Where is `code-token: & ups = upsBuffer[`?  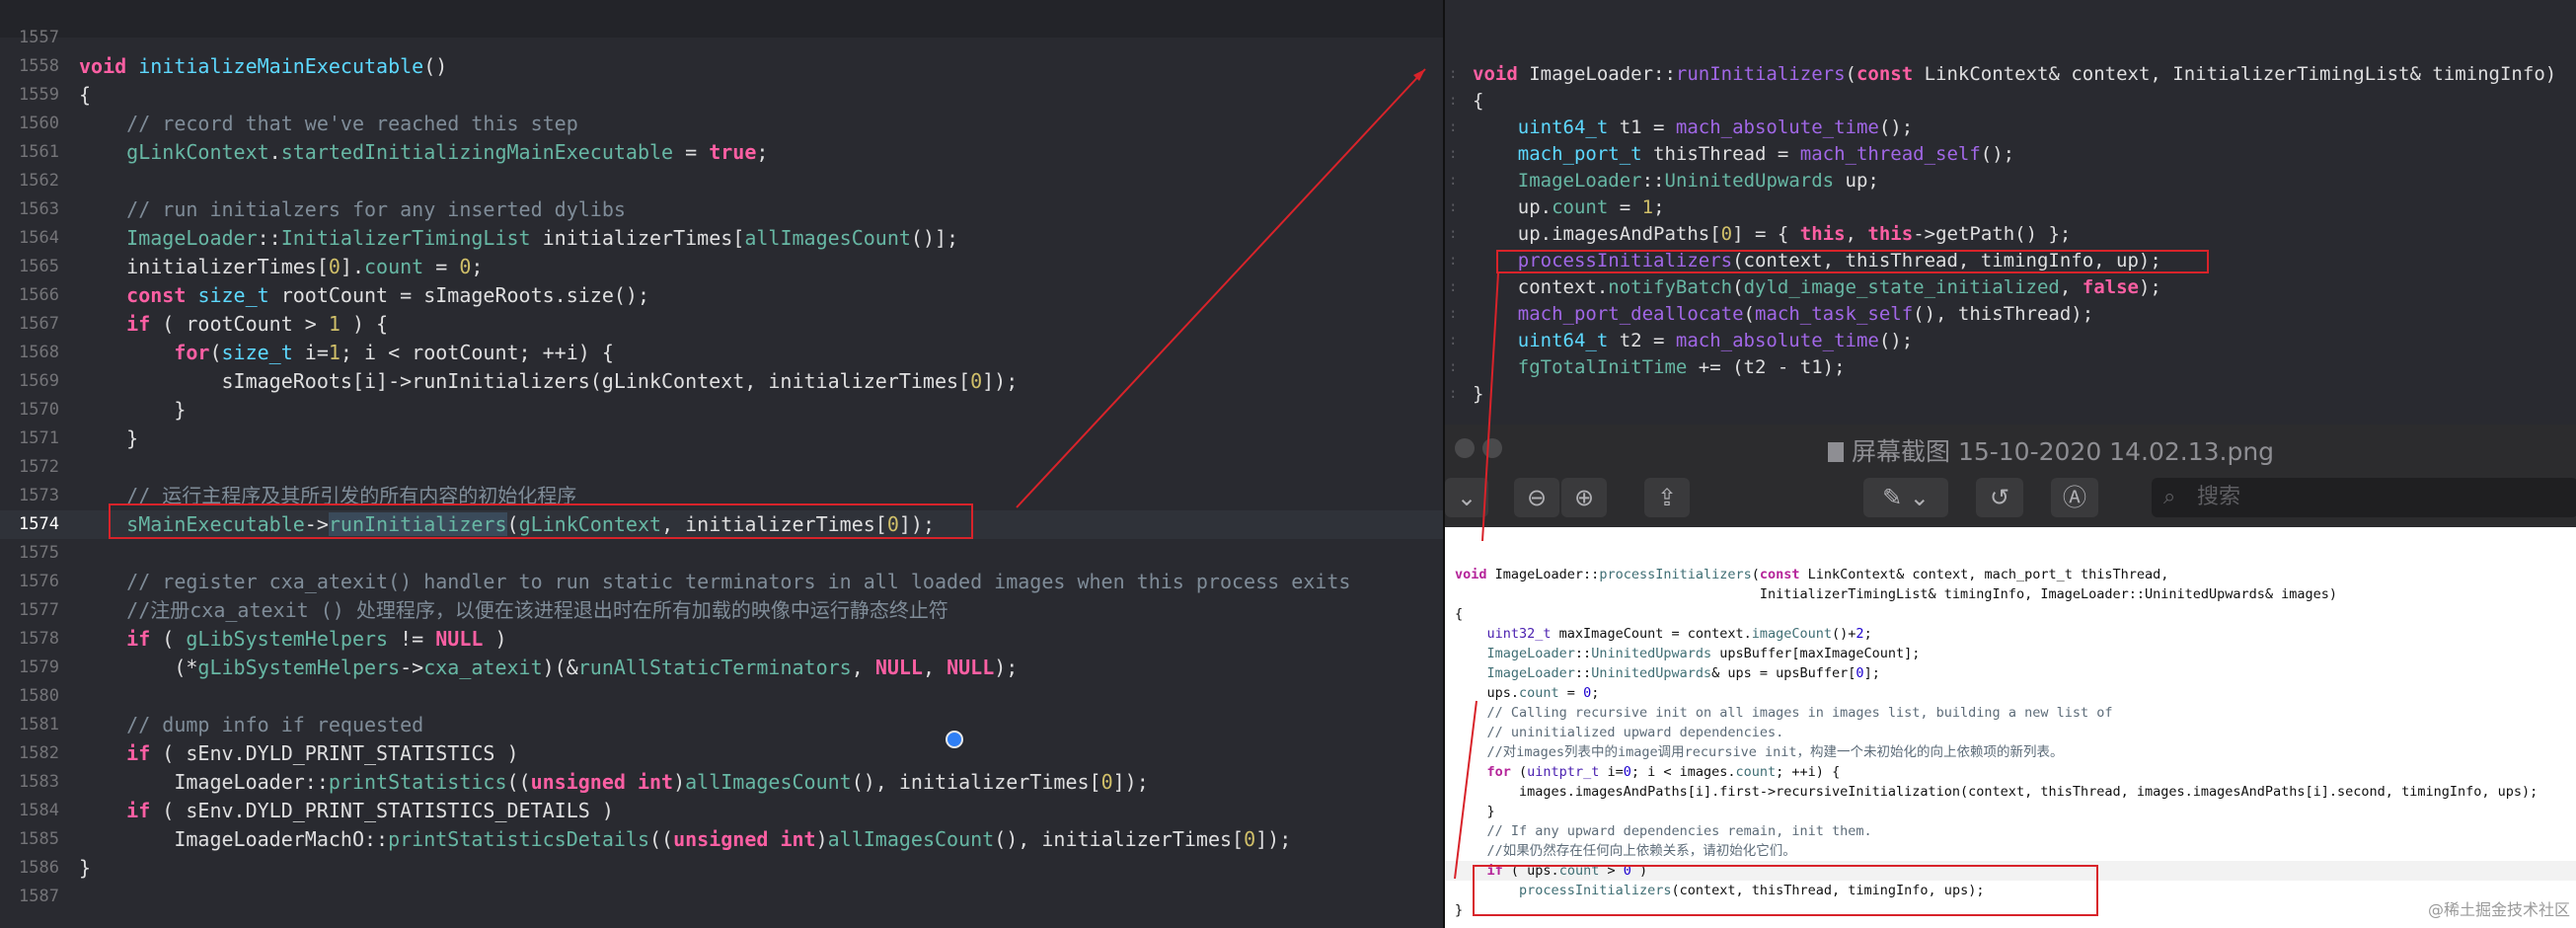 code-token: & ups = upsBuffer[ is located at coordinates (1784, 673).